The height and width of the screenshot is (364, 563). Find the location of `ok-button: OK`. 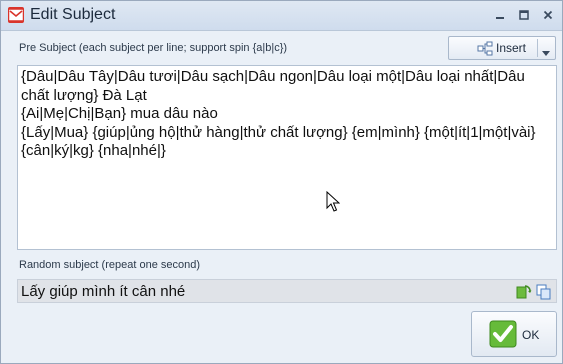

ok-button: OK is located at coordinates (514, 334).